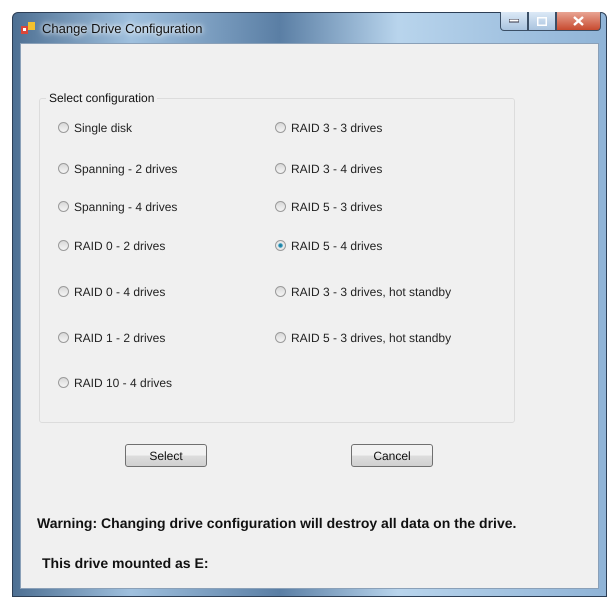 The width and height of the screenshot is (611, 600). I want to click on radio-option: Single disk, so click(157, 129).